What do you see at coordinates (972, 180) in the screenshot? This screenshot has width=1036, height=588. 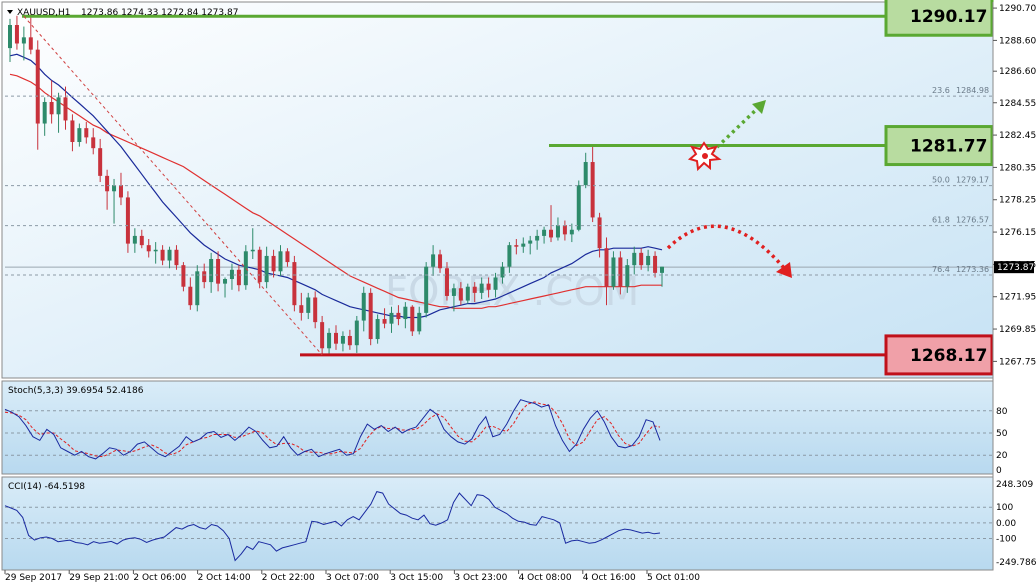 I see `fib-price-label: 1279.17` at bounding box center [972, 180].